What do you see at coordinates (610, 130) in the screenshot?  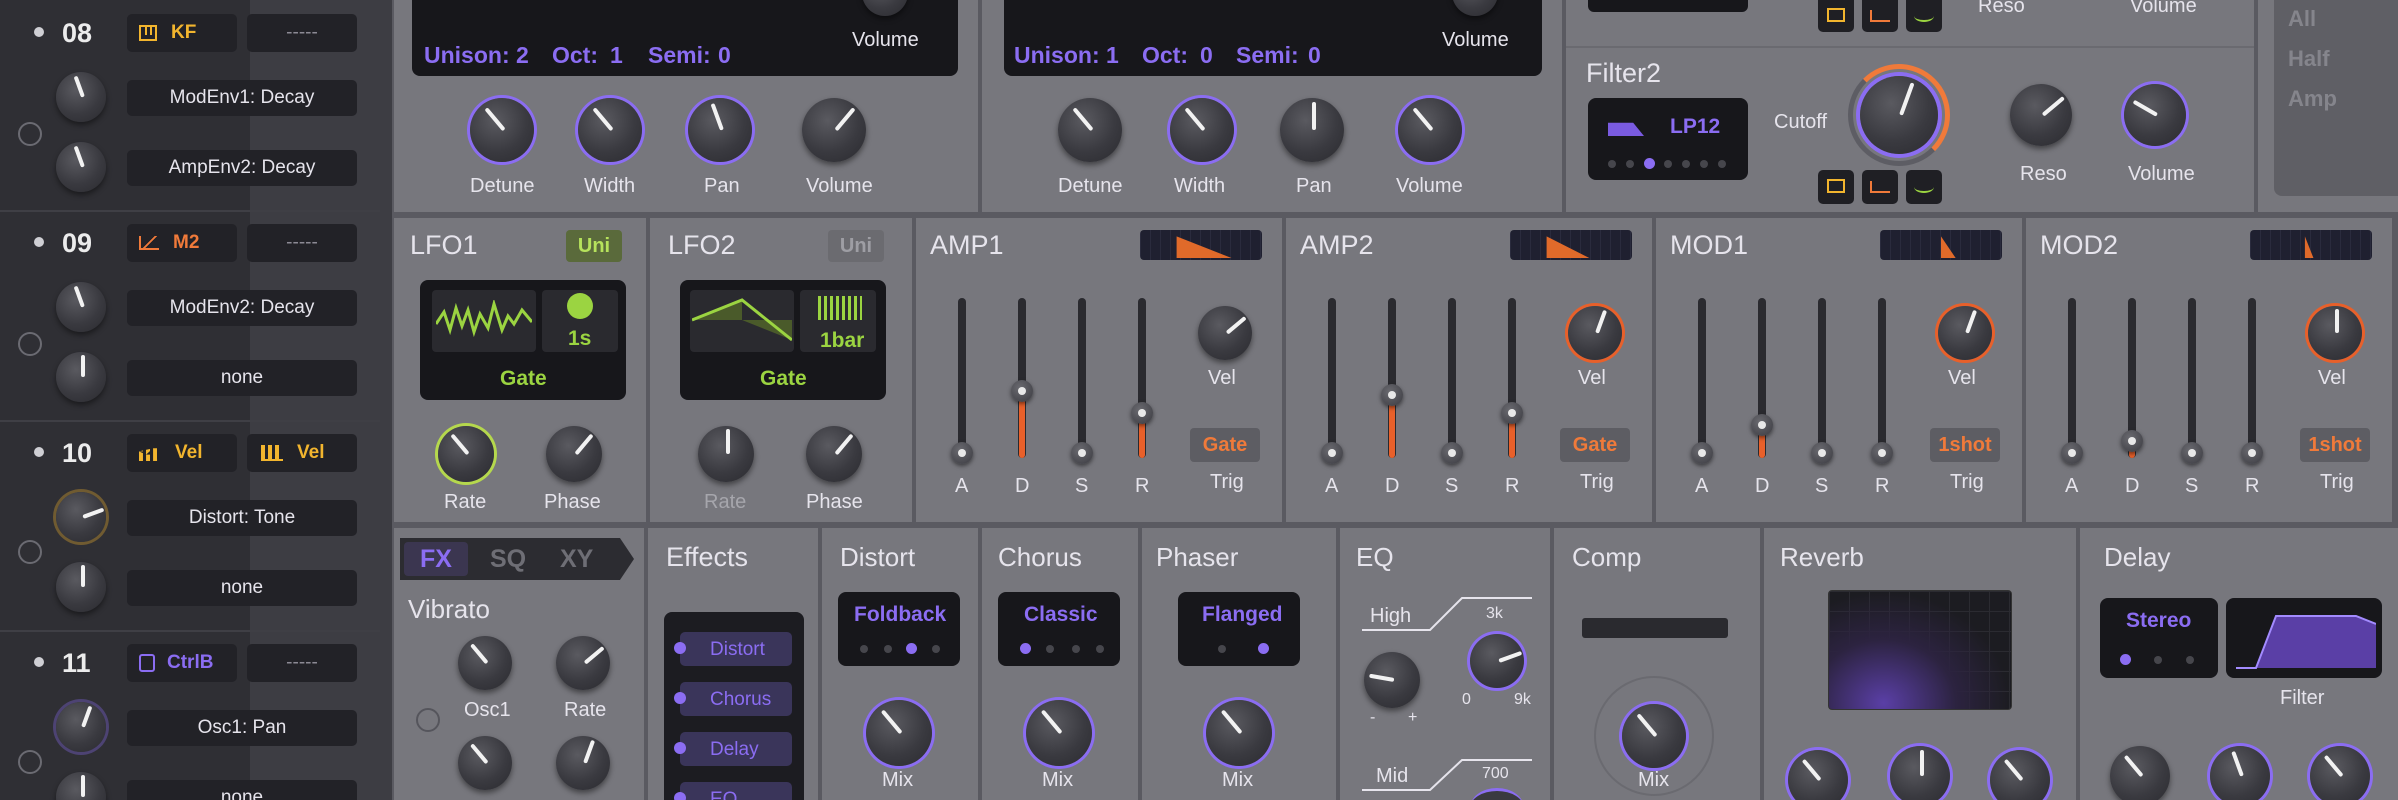 I see `osc1-width-knob` at bounding box center [610, 130].